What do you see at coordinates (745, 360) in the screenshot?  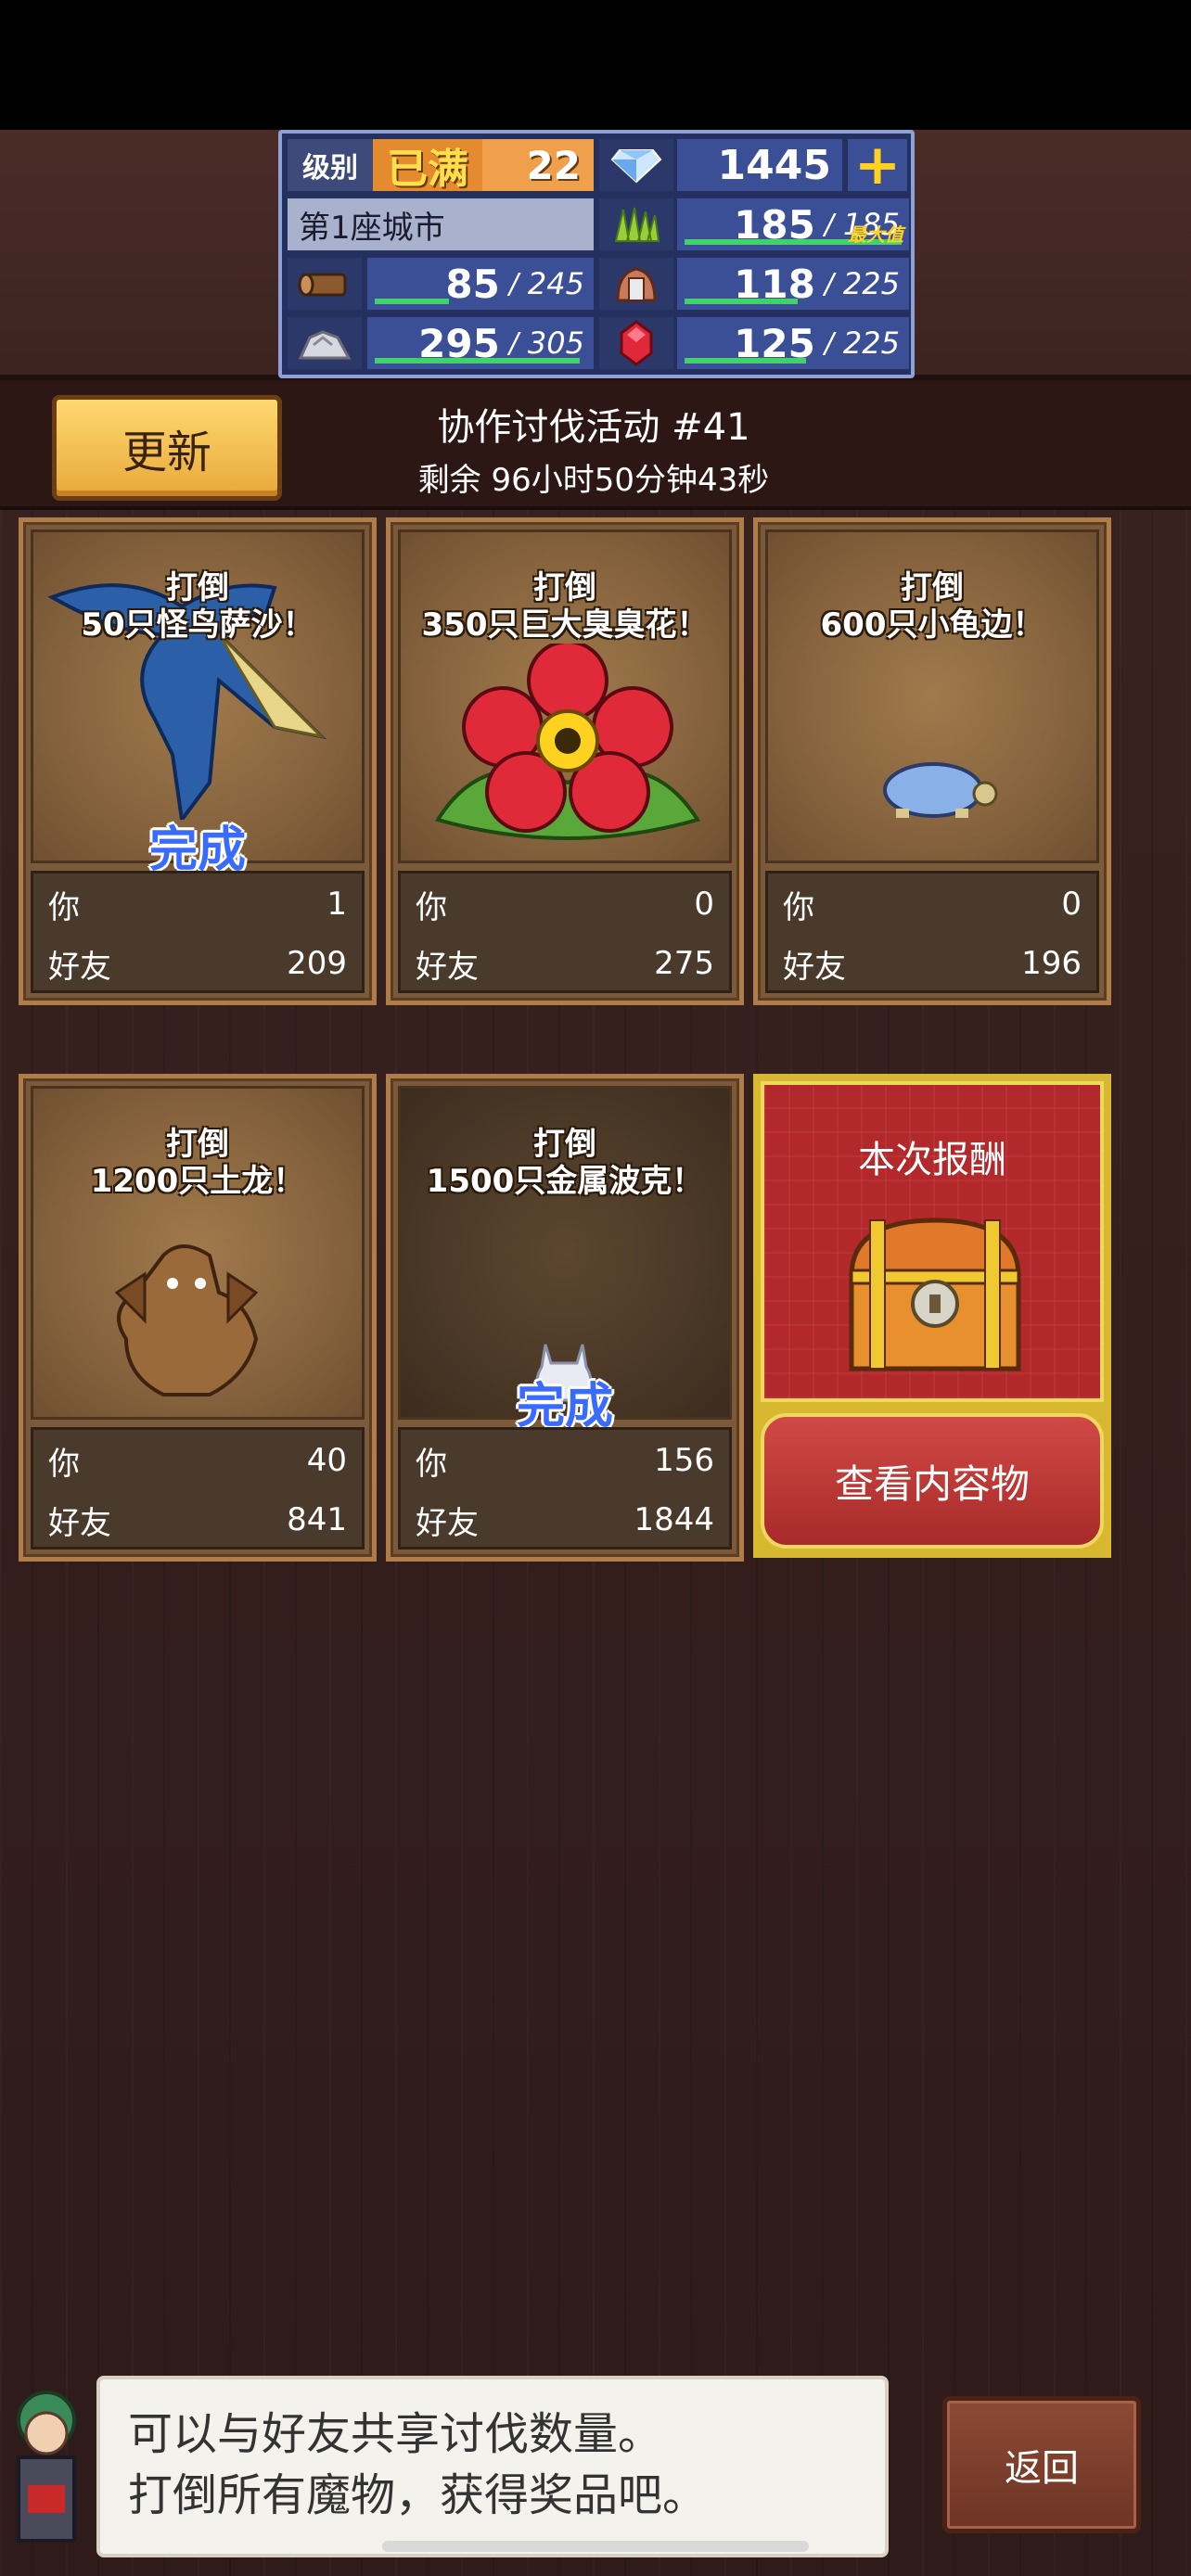 I see `ruby-progress-bar` at bounding box center [745, 360].